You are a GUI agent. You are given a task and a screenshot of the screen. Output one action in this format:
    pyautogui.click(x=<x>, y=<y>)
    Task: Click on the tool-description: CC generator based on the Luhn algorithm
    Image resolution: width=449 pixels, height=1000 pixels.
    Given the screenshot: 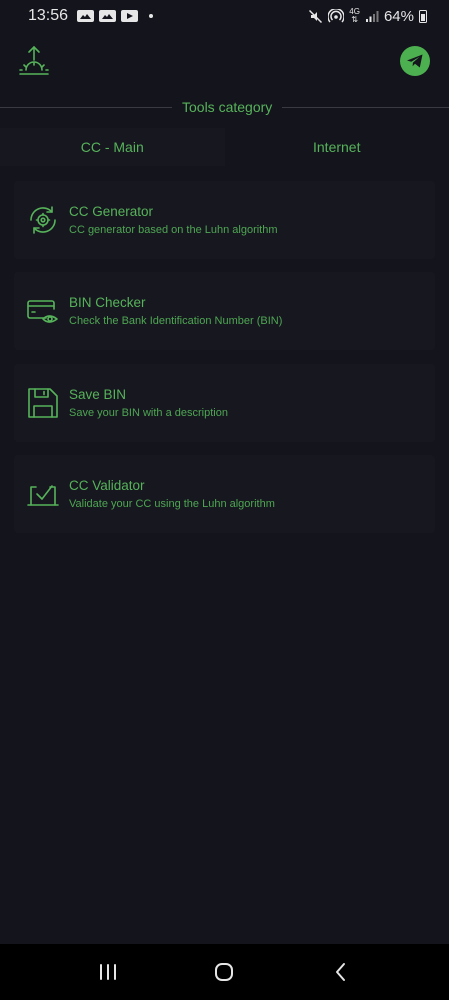 What is the action you would take?
    pyautogui.click(x=173, y=230)
    